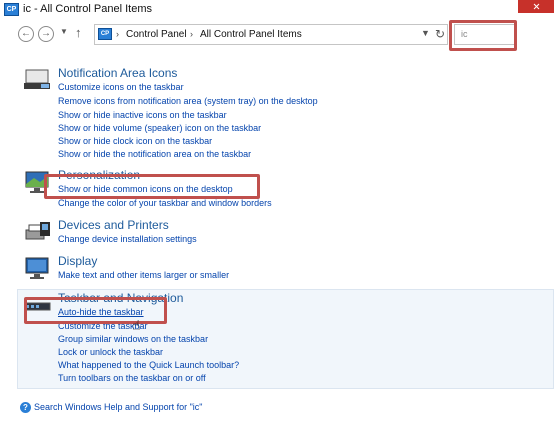 The width and height of the screenshot is (554, 443). Describe the element at coordinates (464, 34) in the screenshot. I see `search-value: ic` at that location.